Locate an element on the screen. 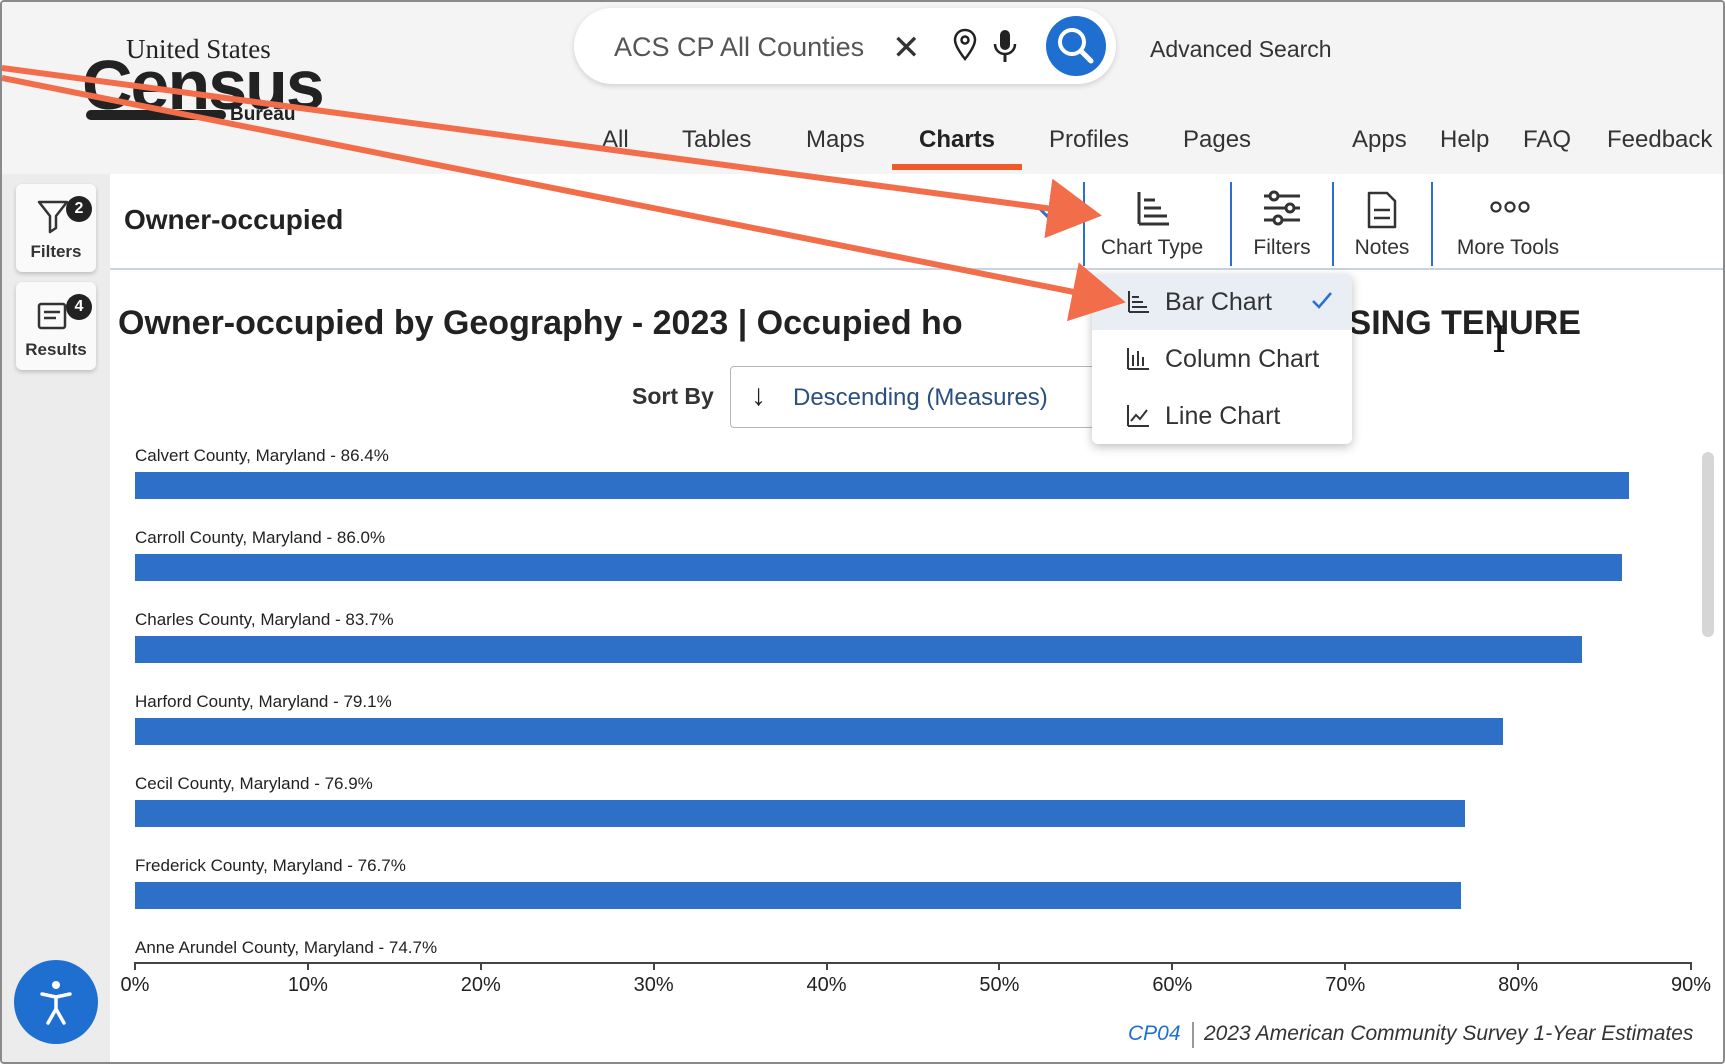 The image size is (1725, 1064). sort-by-dropdown: ↓ Descending (Measures) is located at coordinates (920, 397).